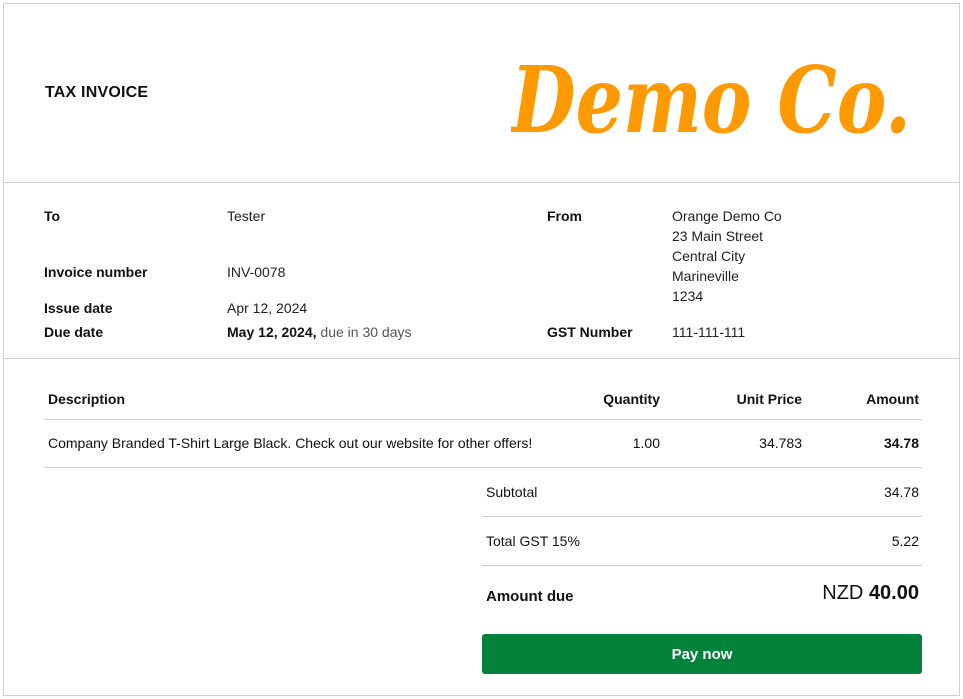 The height and width of the screenshot is (699, 963). I want to click on issue-date-value: Apr 12, 2024, so click(267, 308).